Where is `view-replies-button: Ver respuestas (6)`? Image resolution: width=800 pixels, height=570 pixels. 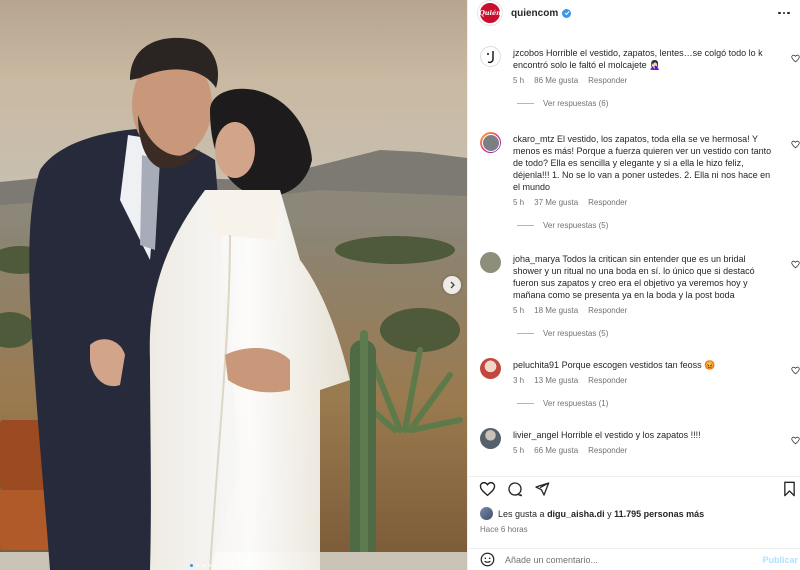
view-replies-button: Ver respuestas (6) is located at coordinates (645, 103).